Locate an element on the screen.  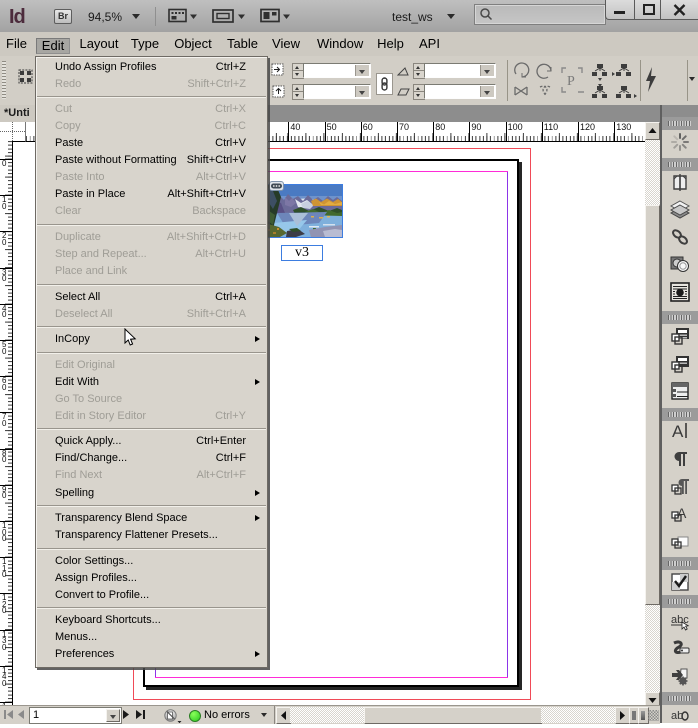
svg-text: P is located at coordinates (571, 81).